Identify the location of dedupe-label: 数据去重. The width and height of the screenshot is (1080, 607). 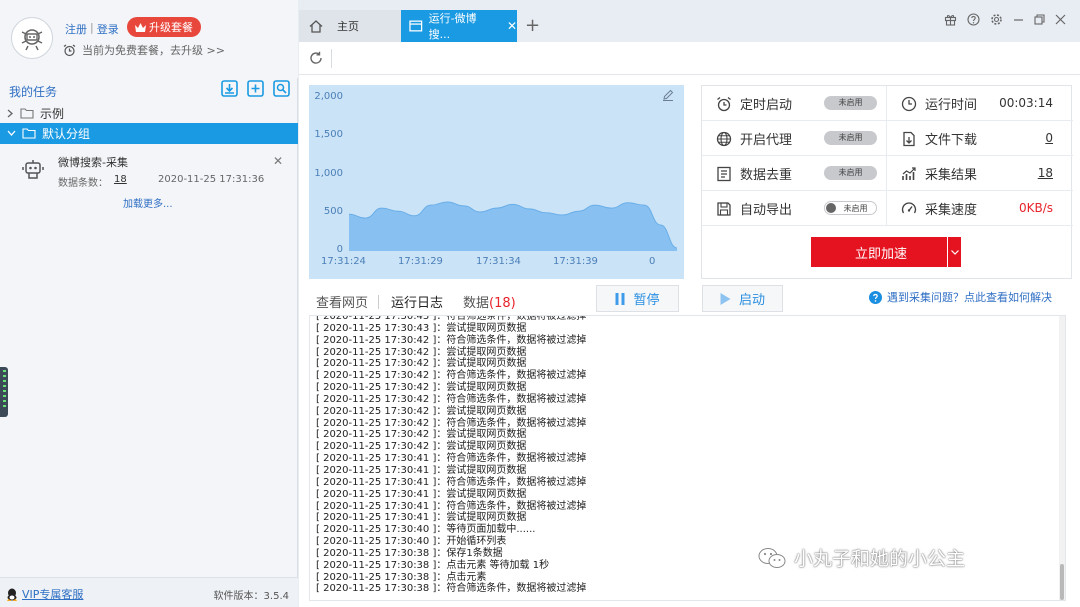
(766, 175).